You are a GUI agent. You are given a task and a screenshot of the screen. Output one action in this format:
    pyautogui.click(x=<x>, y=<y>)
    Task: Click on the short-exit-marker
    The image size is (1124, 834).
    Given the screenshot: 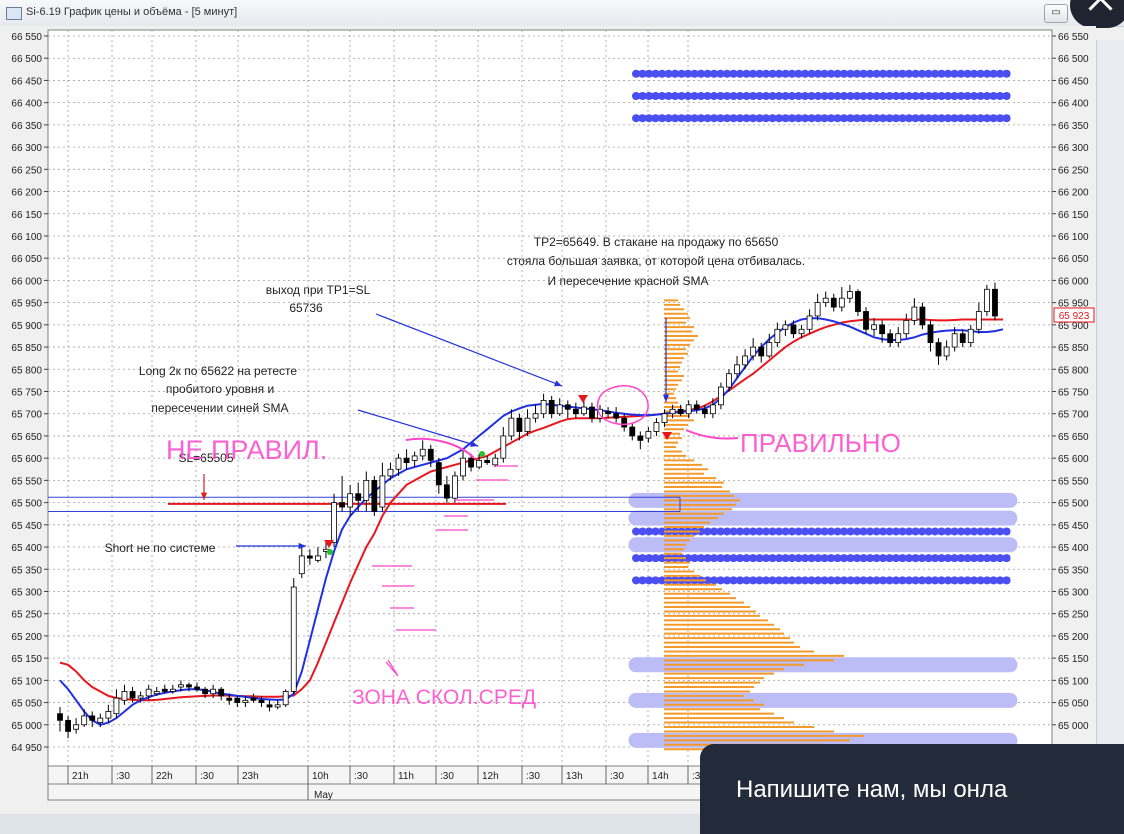 What is the action you would take?
    pyautogui.click(x=330, y=552)
    